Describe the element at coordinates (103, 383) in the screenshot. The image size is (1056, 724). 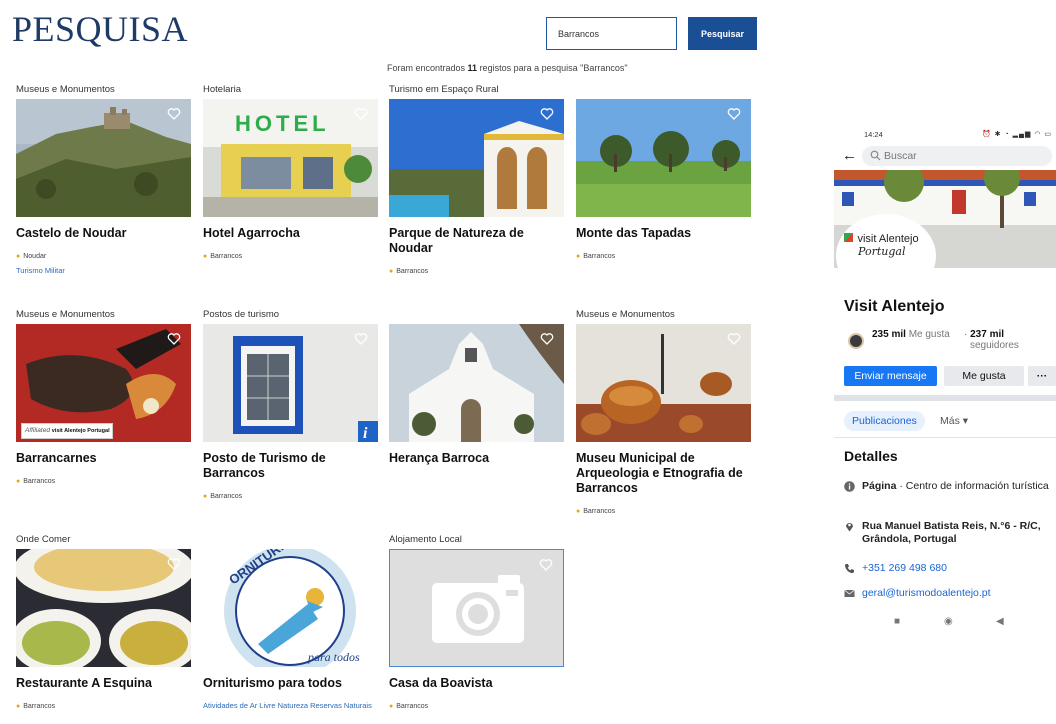
I see `card-photo: Affiliated visit Alentejo Portugal` at that location.